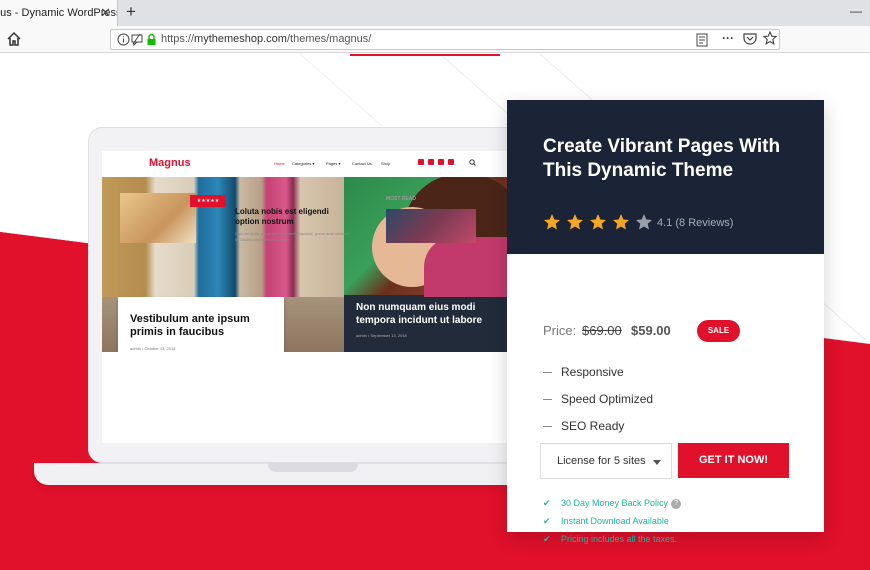 The height and width of the screenshot is (570, 870). I want to click on guarantee-label: Pricing includes all the taxes., so click(619, 539).